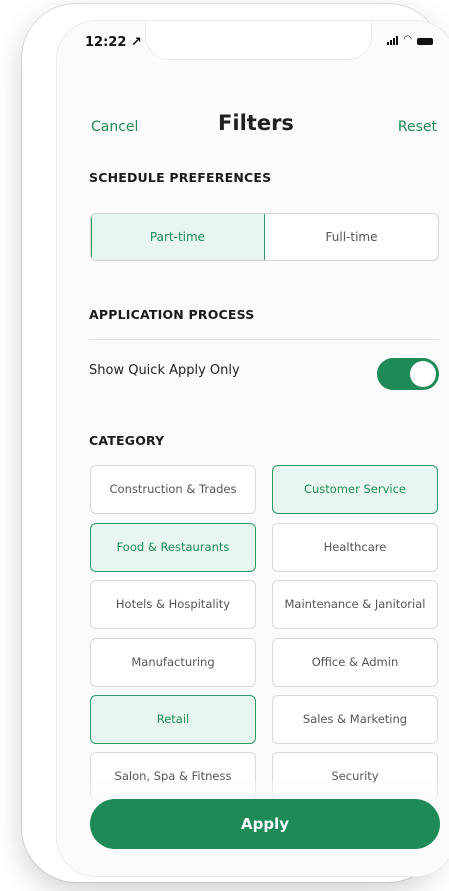 This screenshot has width=449, height=891. What do you see at coordinates (355, 489) in the screenshot?
I see `category-customer-service: Customer Service` at bounding box center [355, 489].